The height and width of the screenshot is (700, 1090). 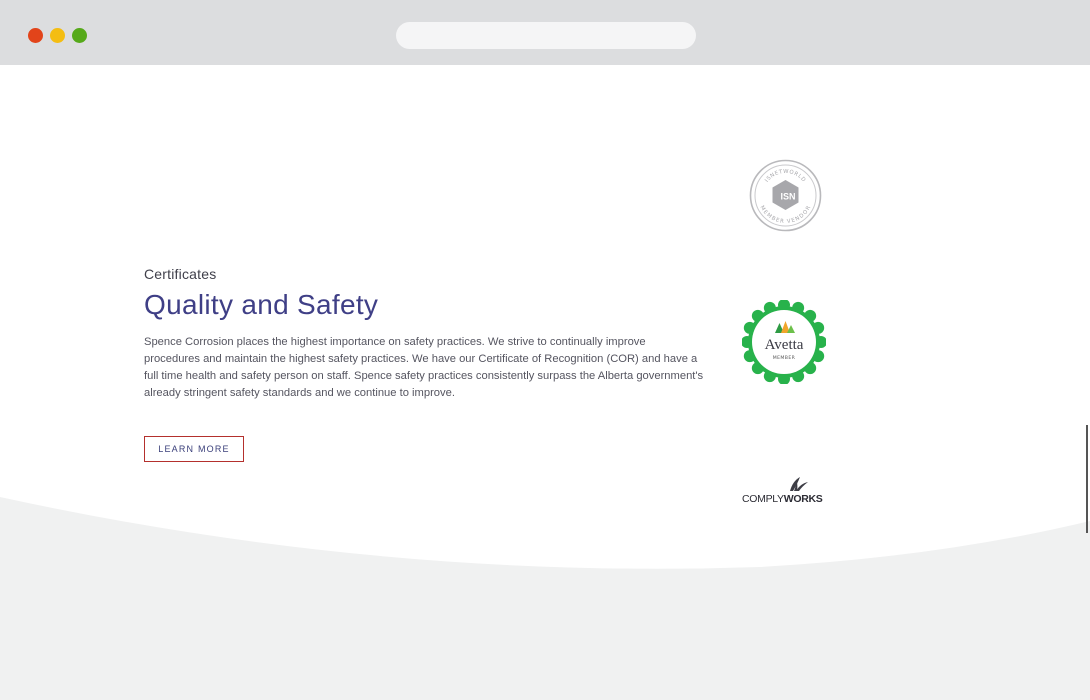 What do you see at coordinates (180, 274) in the screenshot?
I see `section-eyebrow: Certificates` at bounding box center [180, 274].